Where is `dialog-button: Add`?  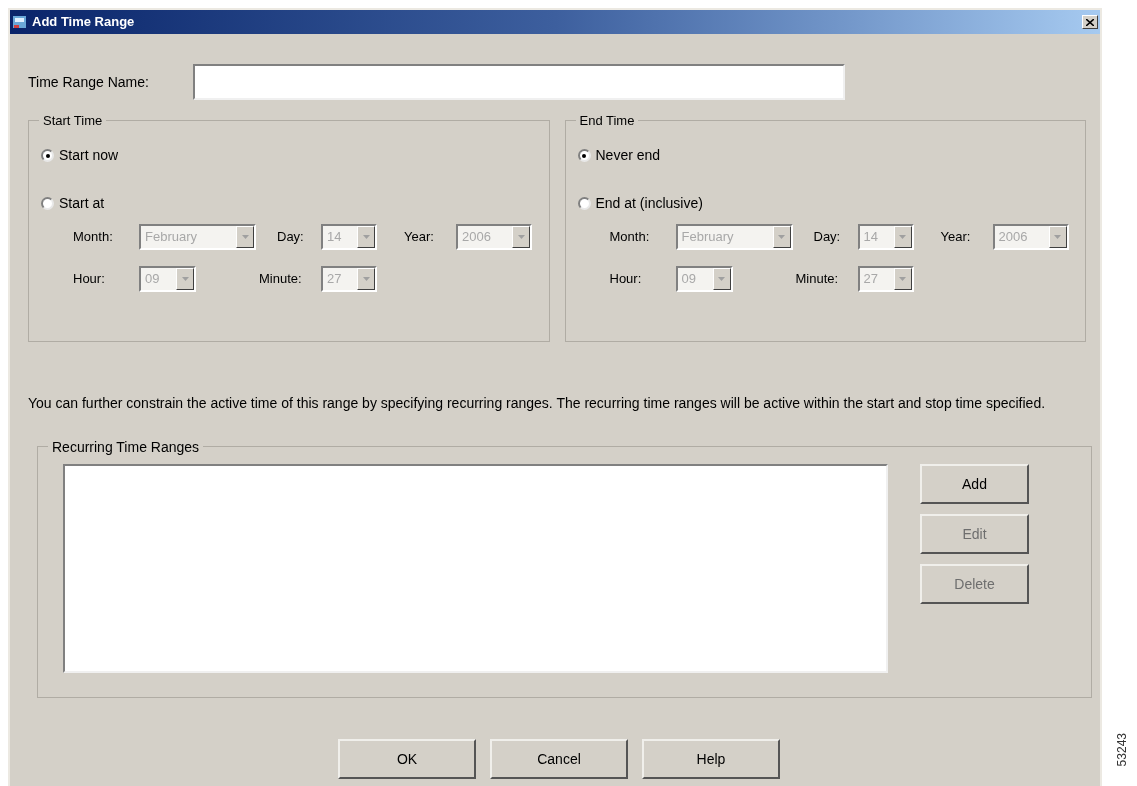
dialog-button: Add is located at coordinates (974, 484).